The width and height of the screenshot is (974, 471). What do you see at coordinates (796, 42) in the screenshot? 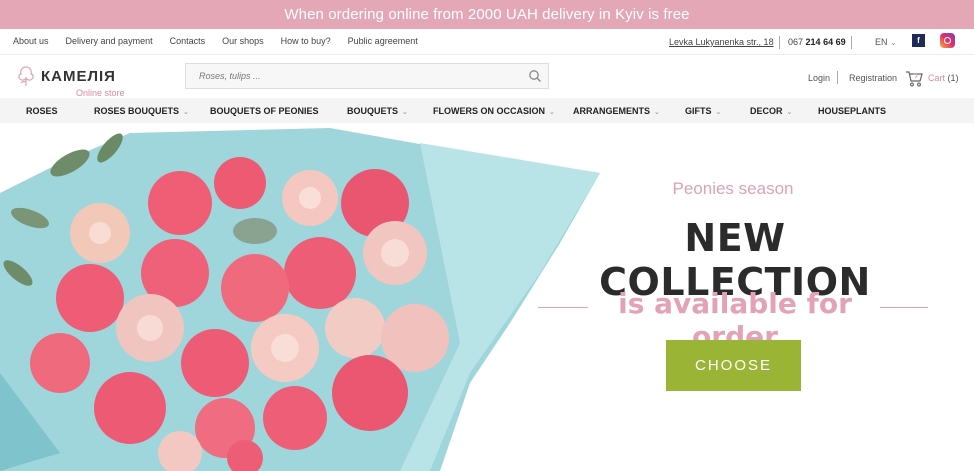
I see `phone-prefix: 067` at bounding box center [796, 42].